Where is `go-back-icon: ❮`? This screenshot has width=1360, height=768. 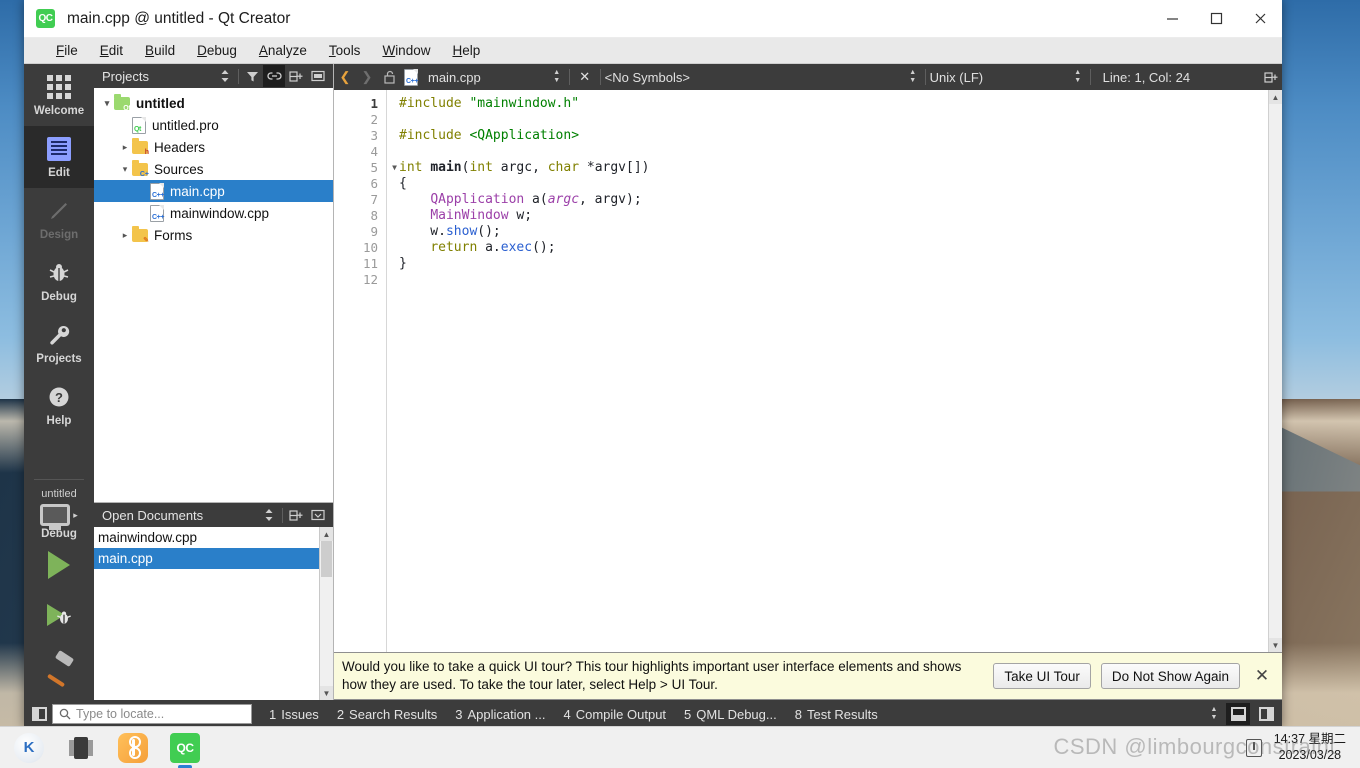
go-back-icon: ❮ is located at coordinates (345, 77).